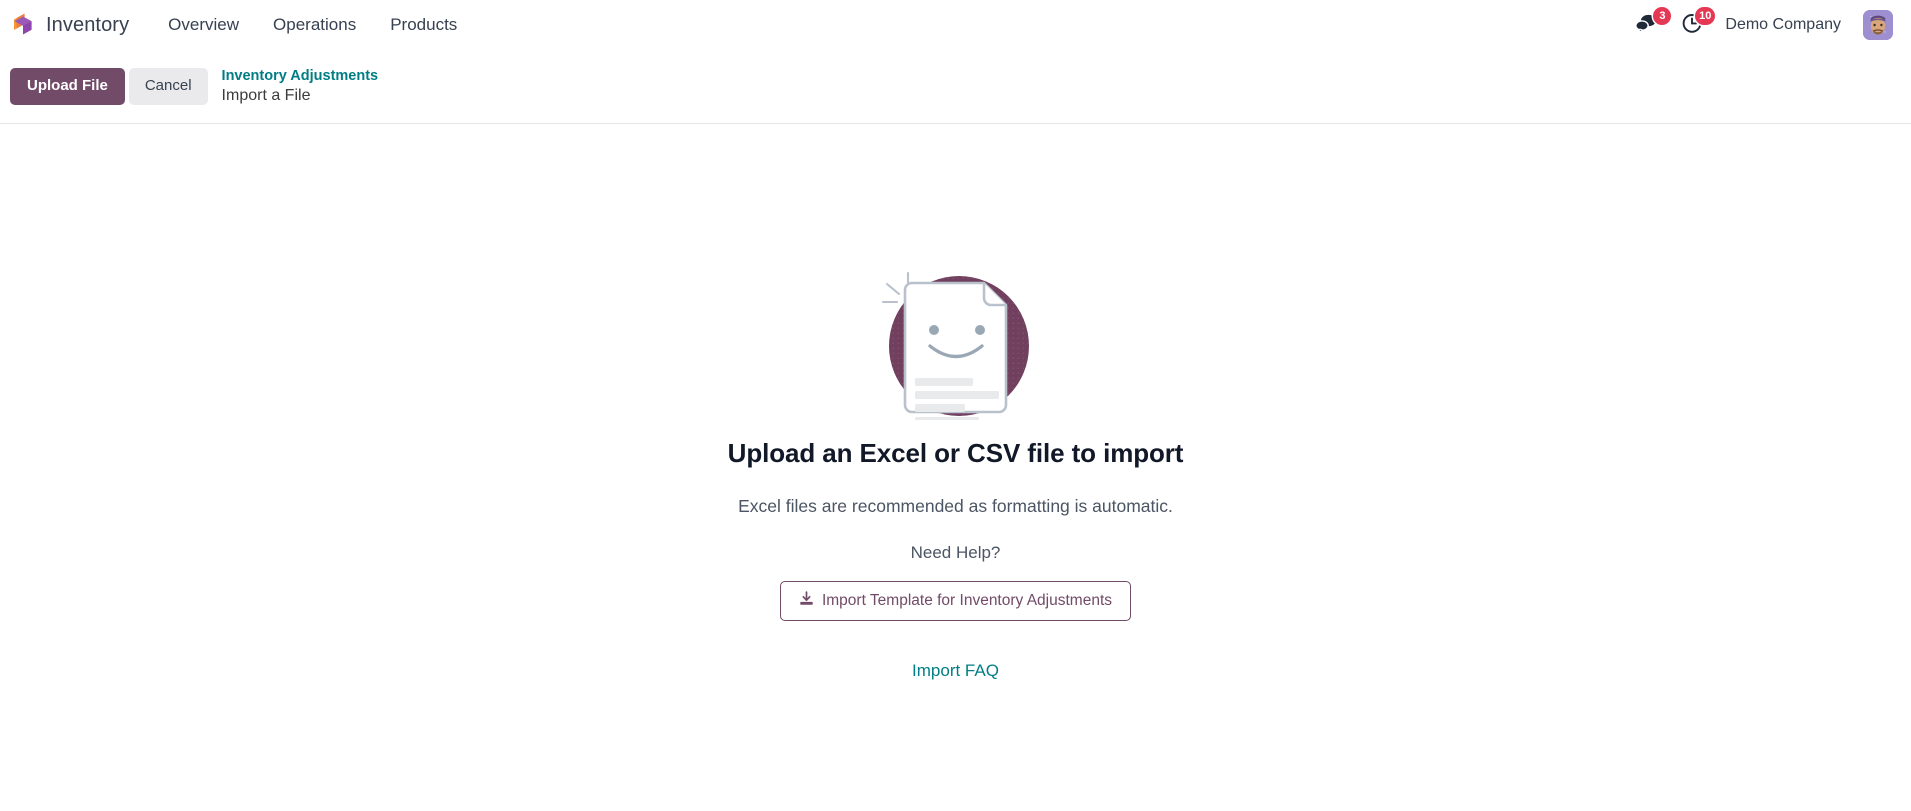  I want to click on cancel-button: Cancel, so click(168, 86).